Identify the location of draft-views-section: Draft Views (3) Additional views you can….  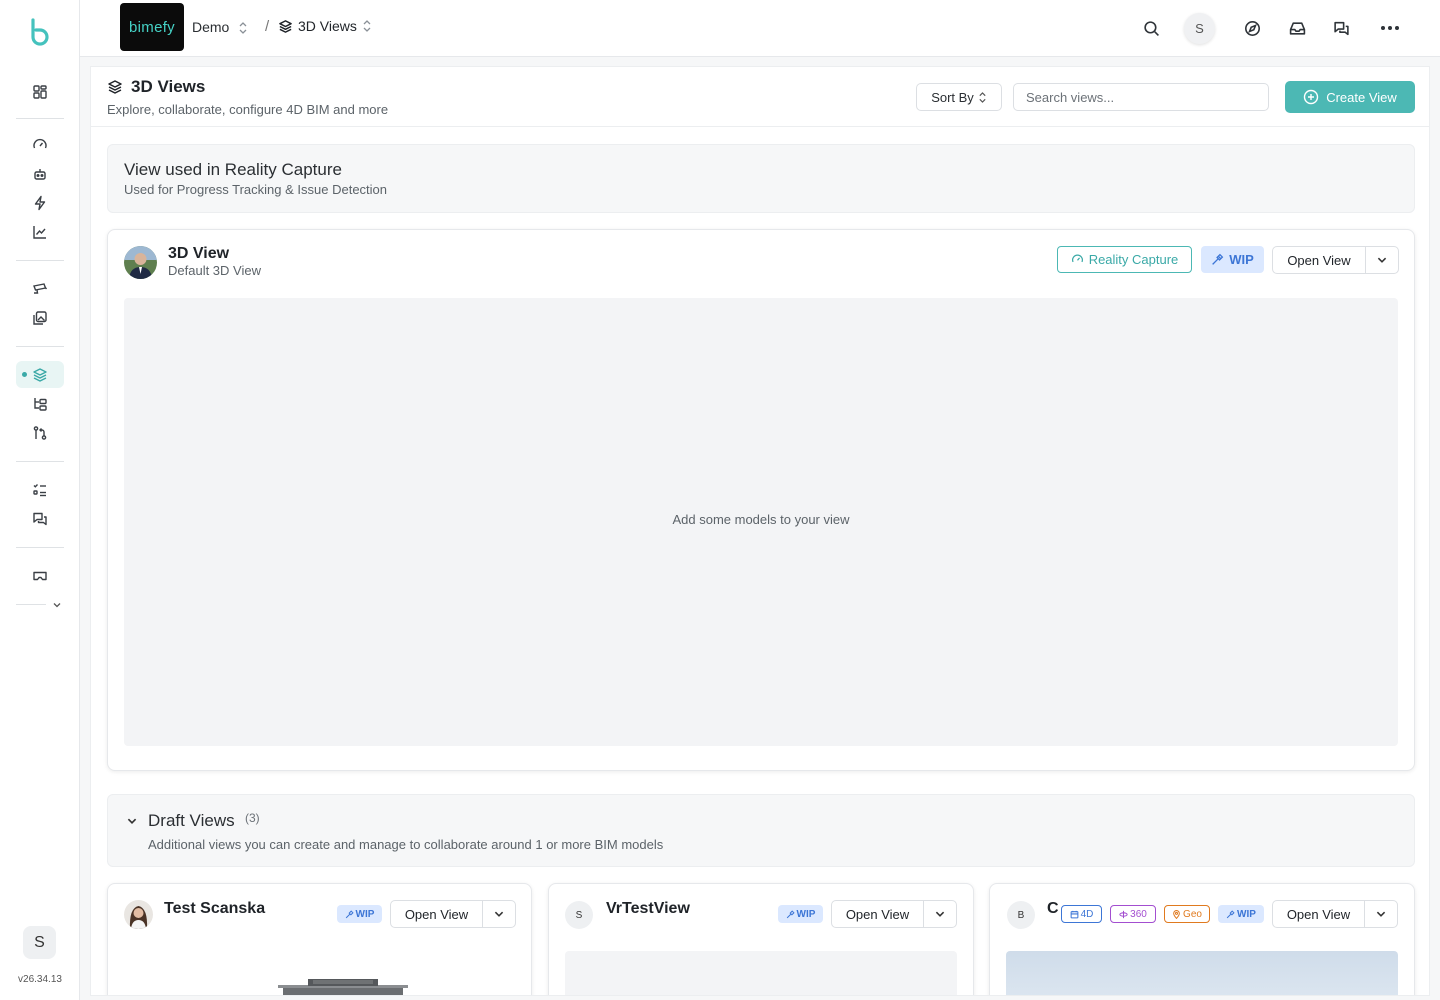
(761, 830).